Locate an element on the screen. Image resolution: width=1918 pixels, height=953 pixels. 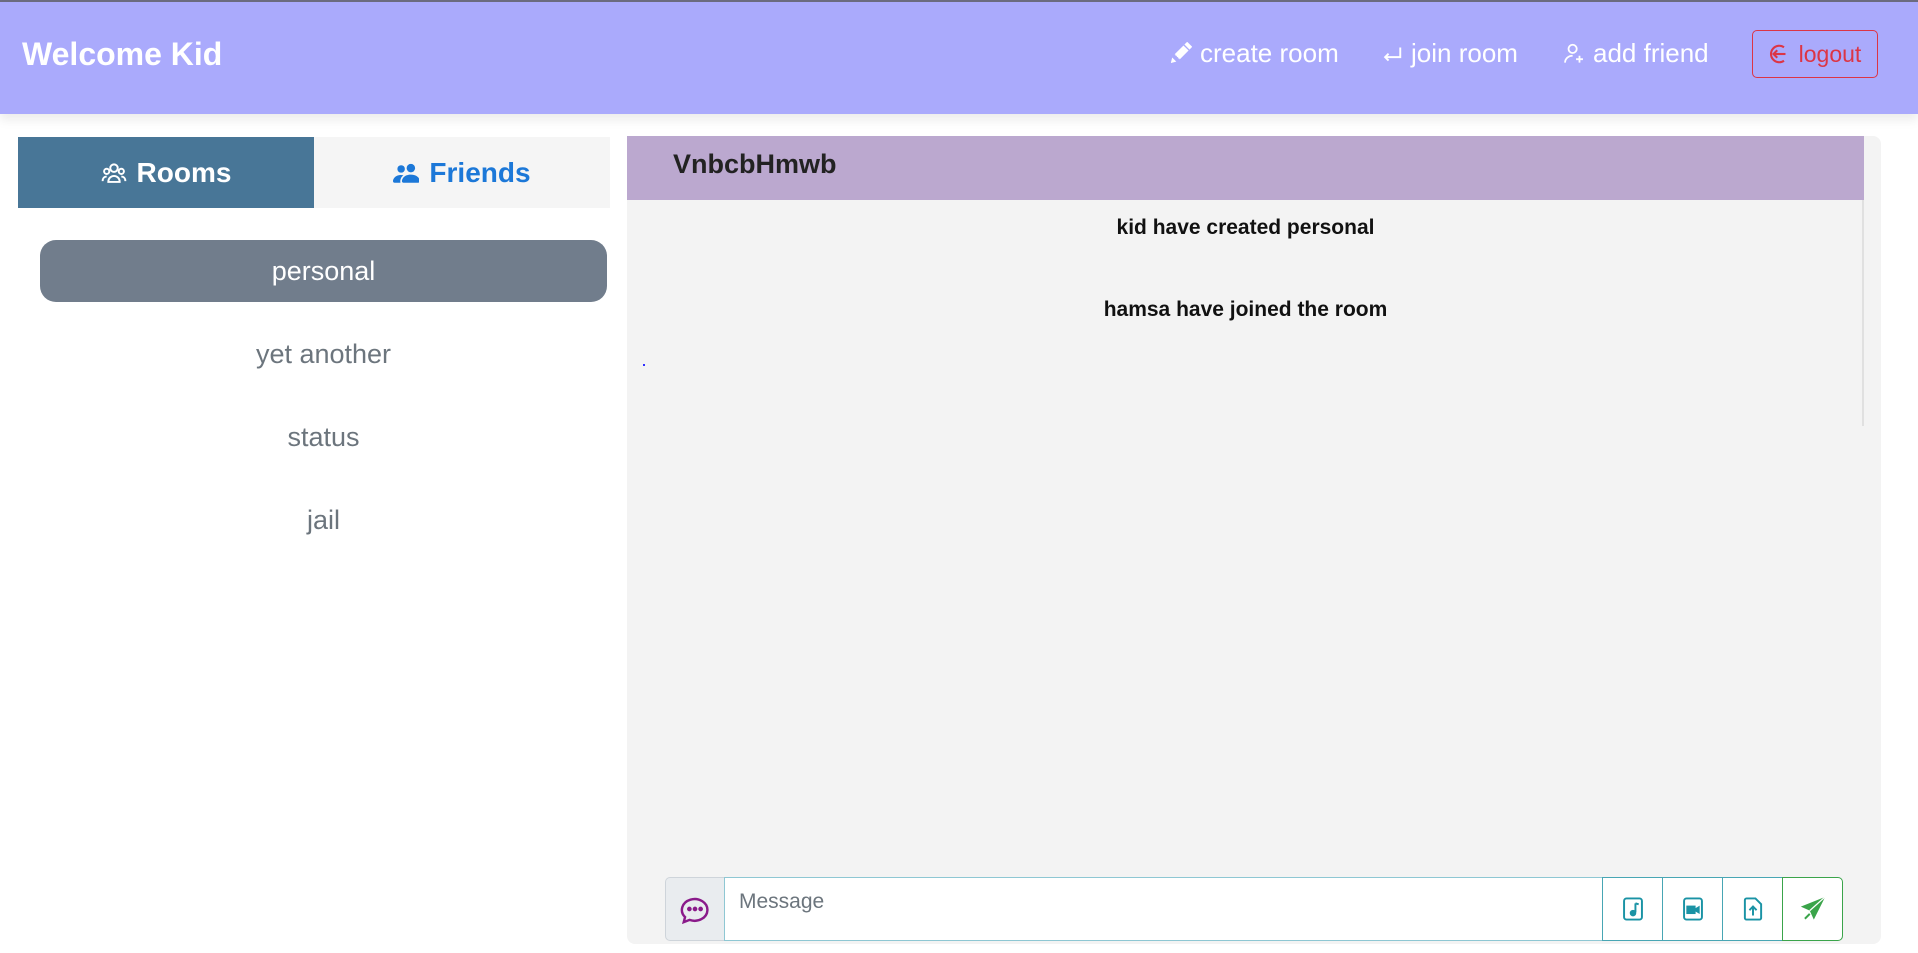
join-room-link: join room is located at coordinates (1449, 53).